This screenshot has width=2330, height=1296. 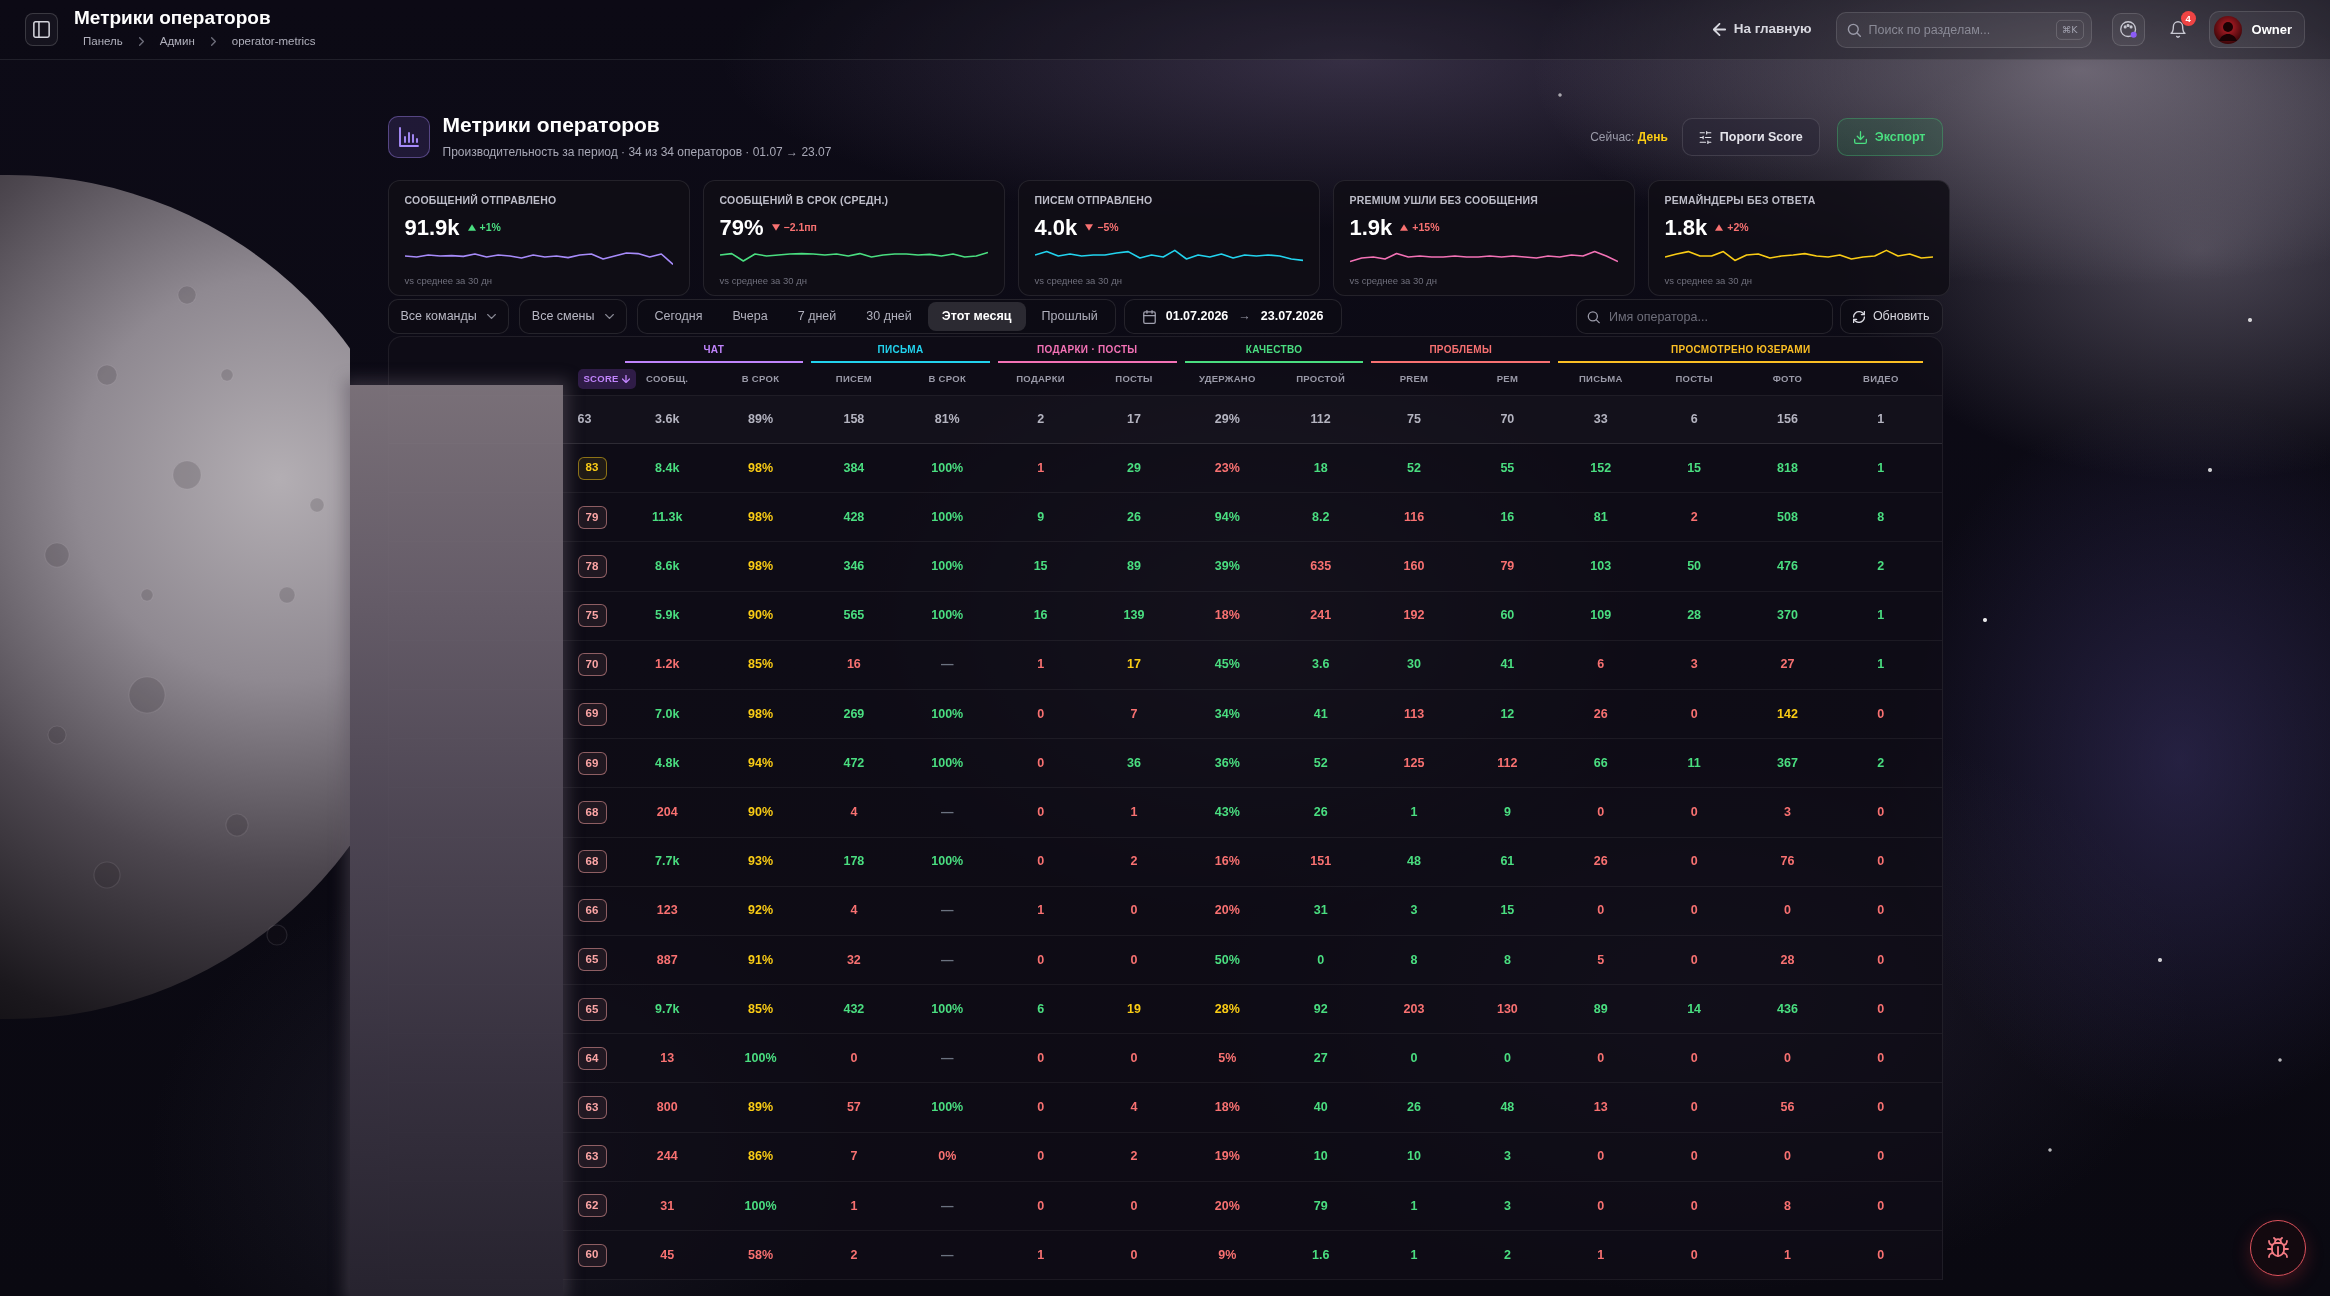 I want to click on dropdown-button: Все смены, so click(x=572, y=316).